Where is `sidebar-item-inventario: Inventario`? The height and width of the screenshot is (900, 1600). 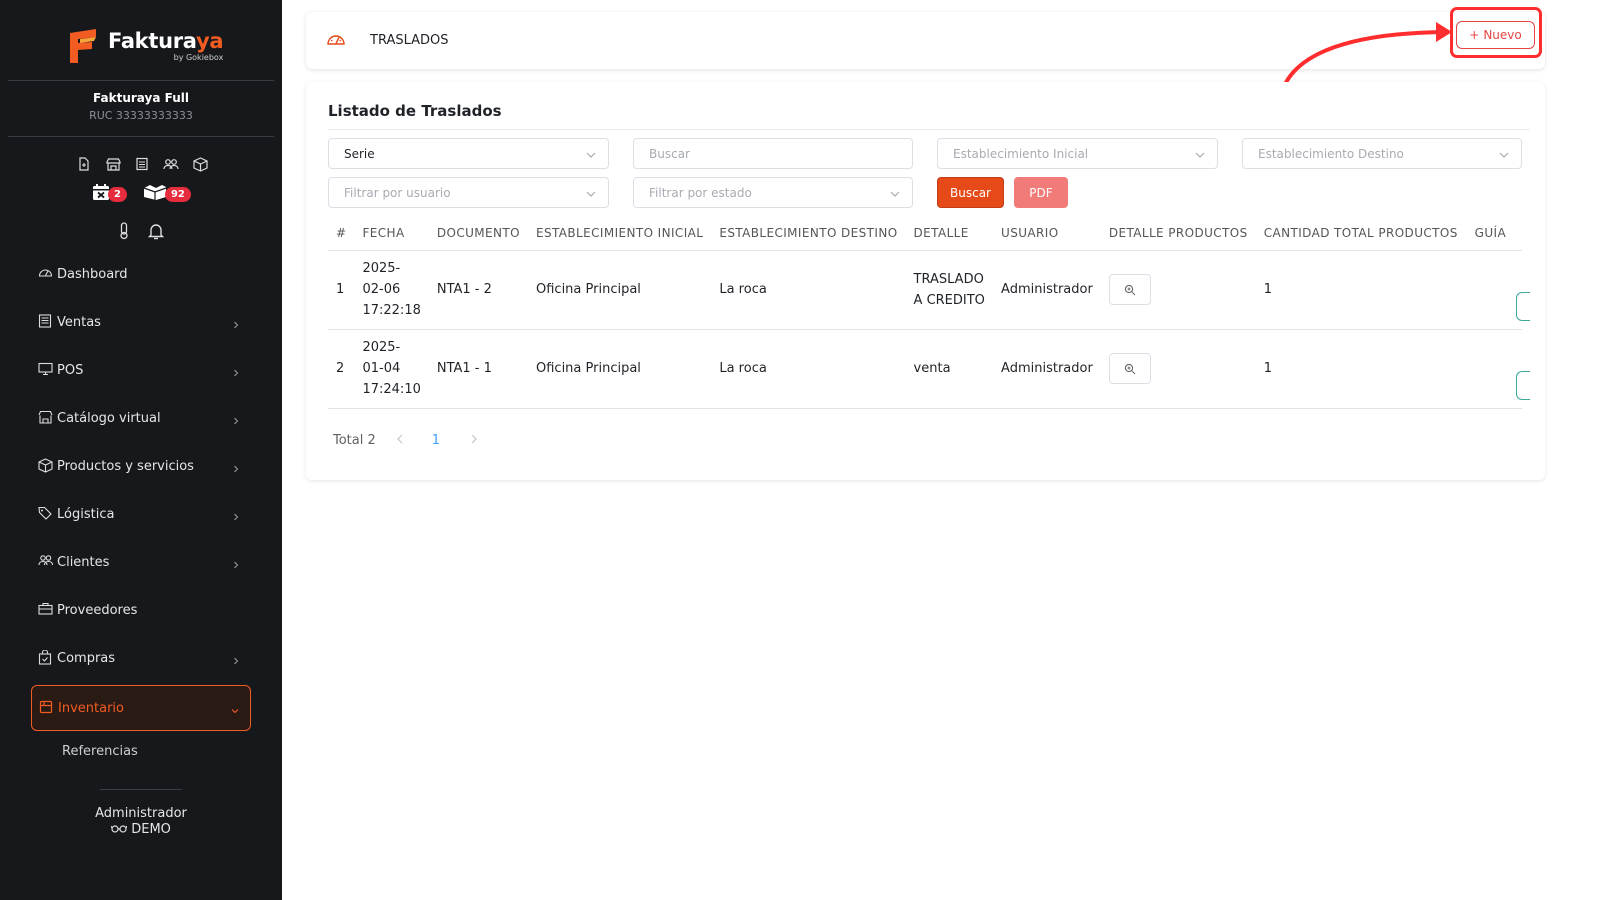
sidebar-item-inventario: Inventario is located at coordinates (141, 708).